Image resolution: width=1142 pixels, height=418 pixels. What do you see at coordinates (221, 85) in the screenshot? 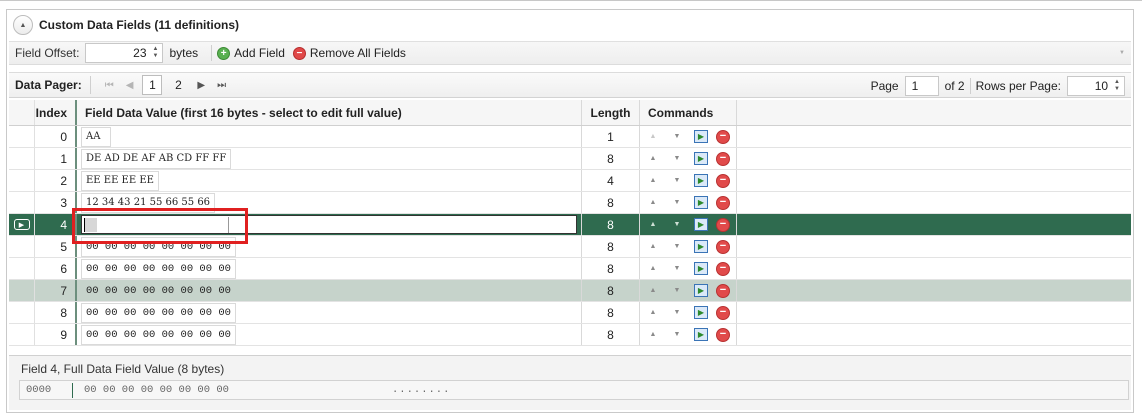
I see `last-page-icon: ⏭` at bounding box center [221, 85].